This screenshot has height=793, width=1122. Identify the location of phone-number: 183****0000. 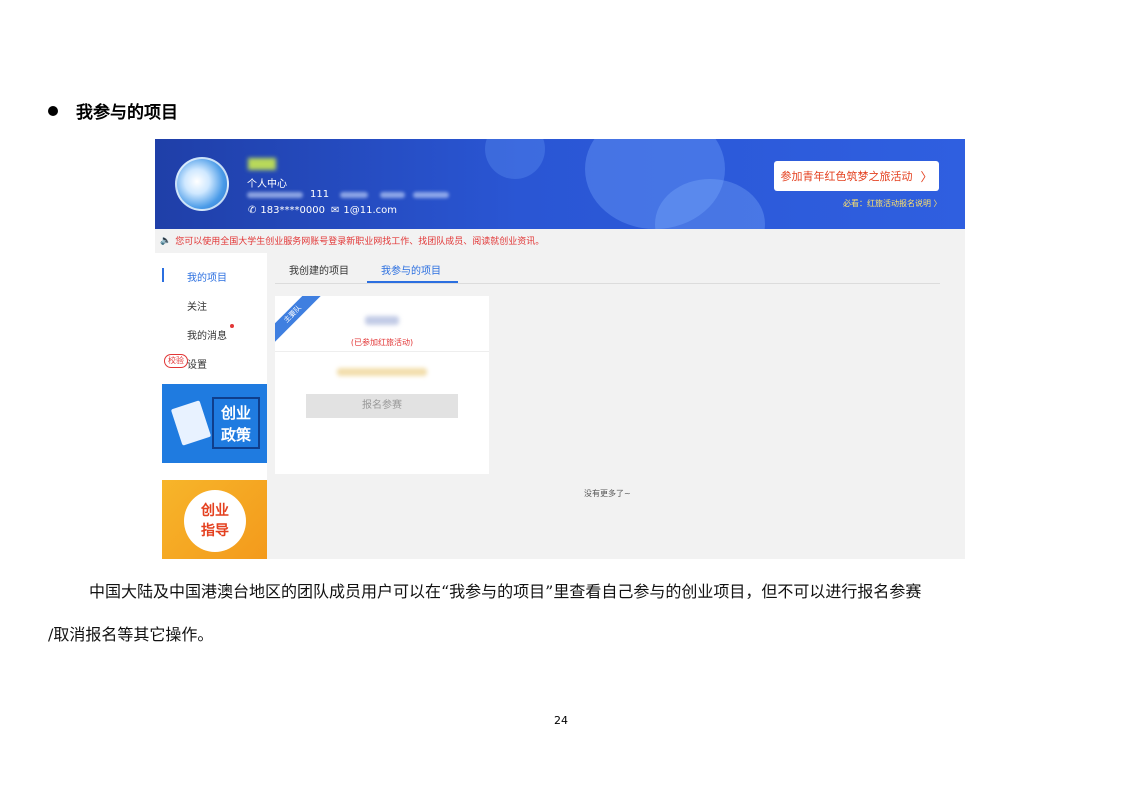
(292, 210).